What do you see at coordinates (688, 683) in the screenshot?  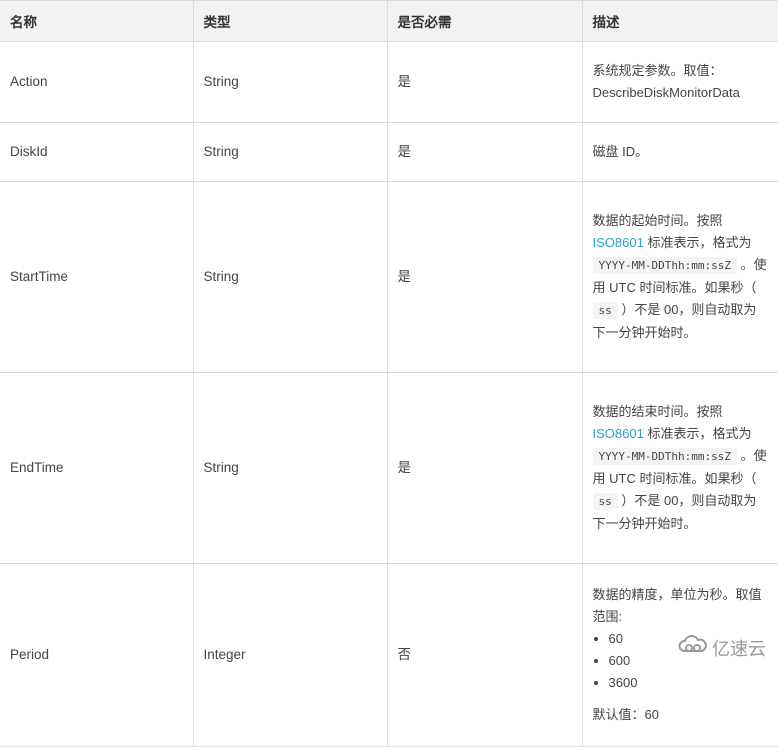 I see `list-item: 3600` at bounding box center [688, 683].